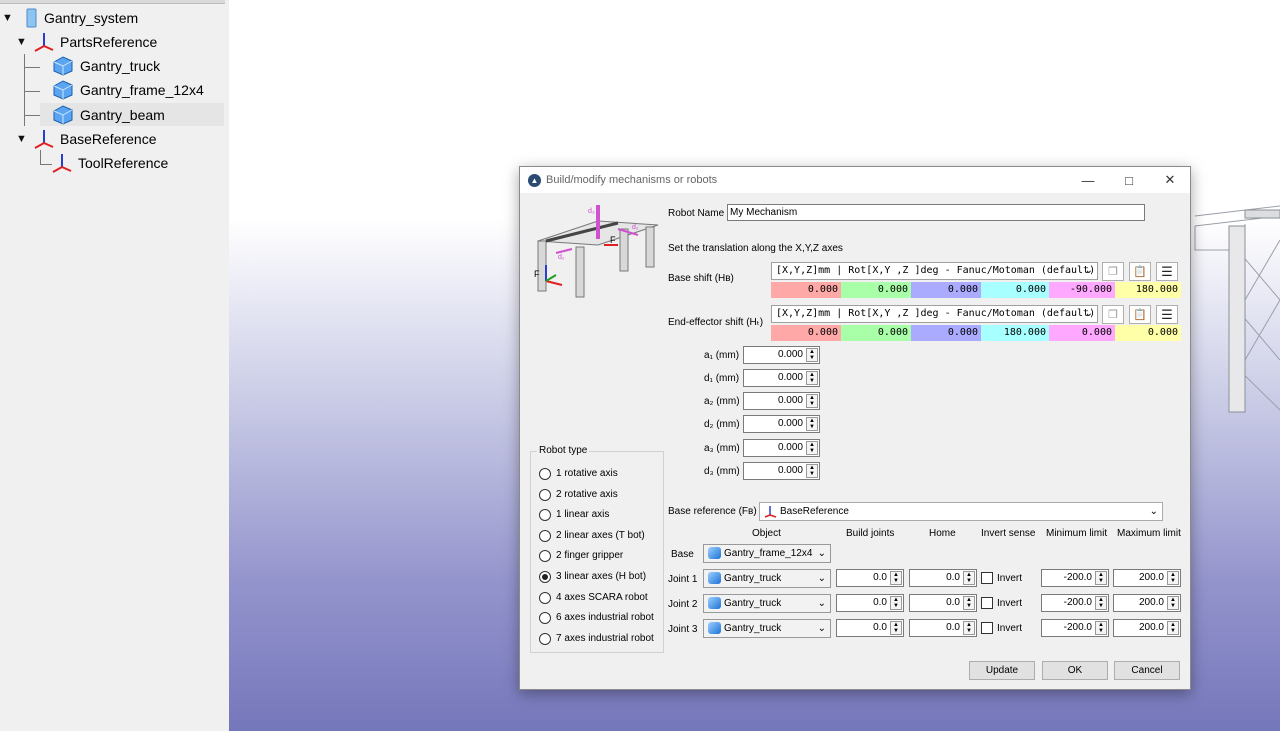 The width and height of the screenshot is (1280, 734). I want to click on tree-item-parts-reference: ▼ PartsReference, so click(86, 42).